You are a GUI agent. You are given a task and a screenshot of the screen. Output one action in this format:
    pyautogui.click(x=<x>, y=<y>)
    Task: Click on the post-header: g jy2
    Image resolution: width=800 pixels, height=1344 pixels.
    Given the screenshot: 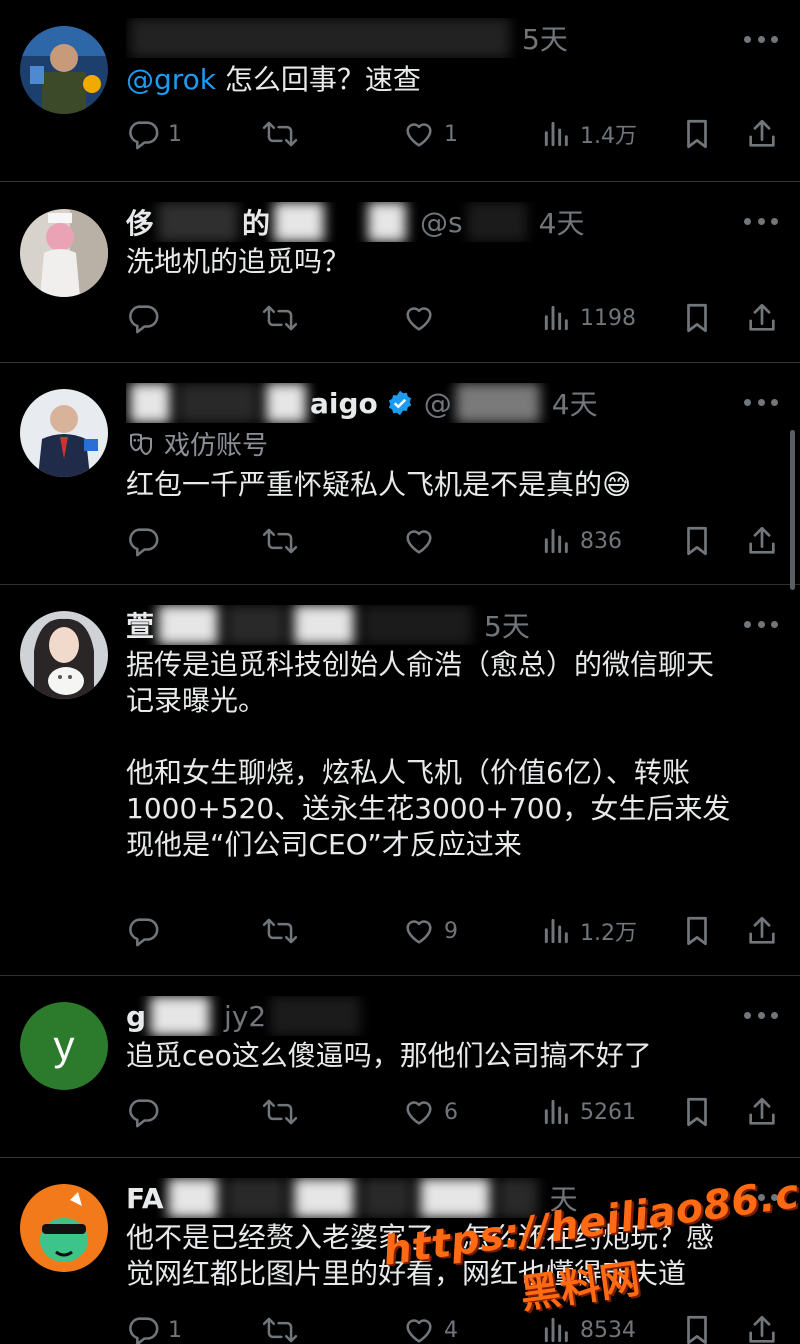 What is the action you would take?
    pyautogui.click(x=428, y=1016)
    